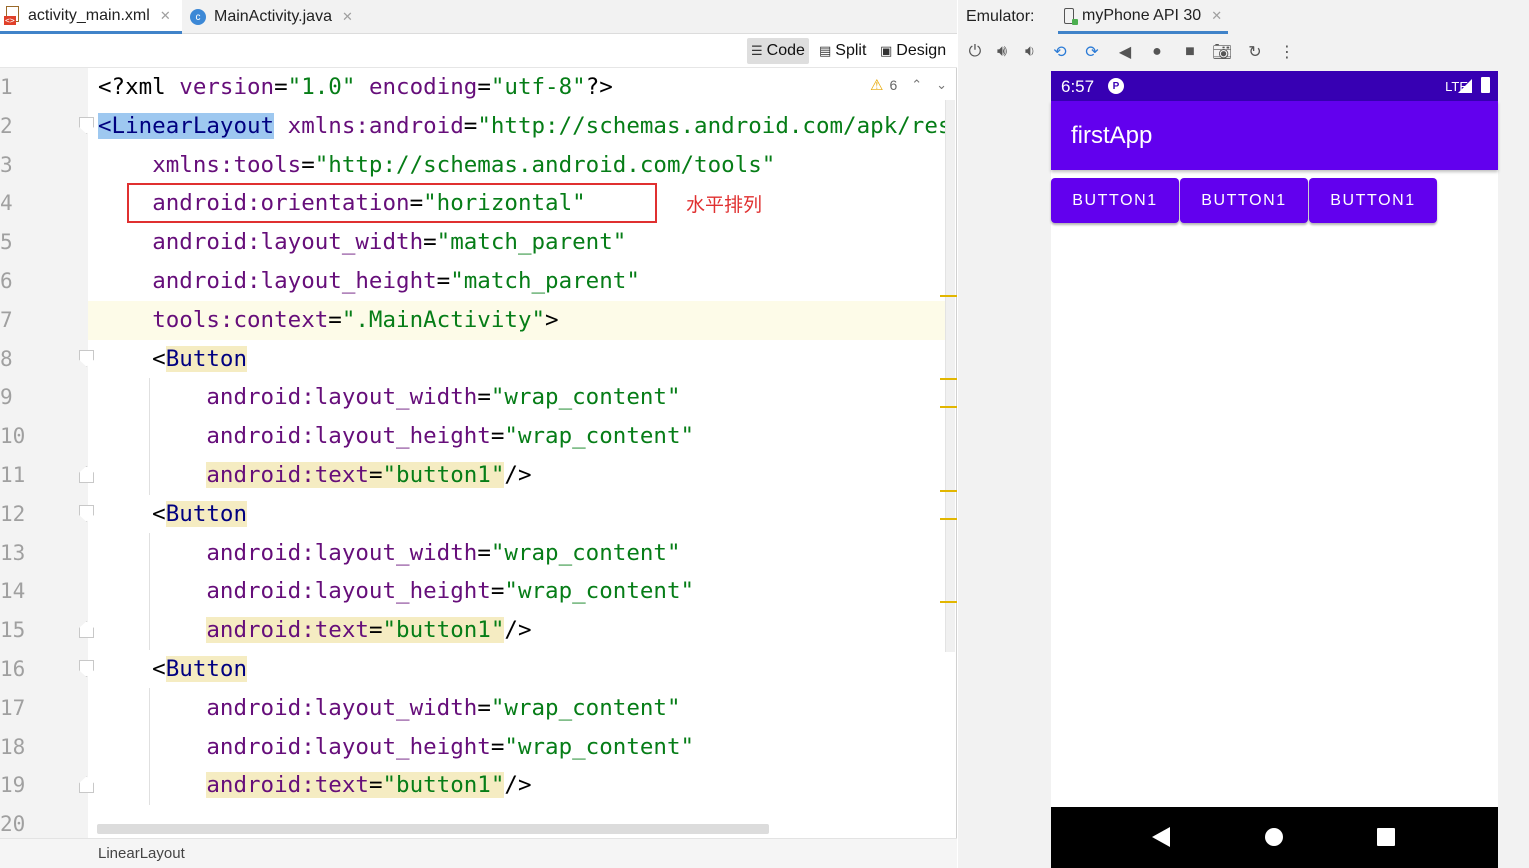 The image size is (1529, 868). What do you see at coordinates (12, 15) in the screenshot?
I see `xml-file-icon` at bounding box center [12, 15].